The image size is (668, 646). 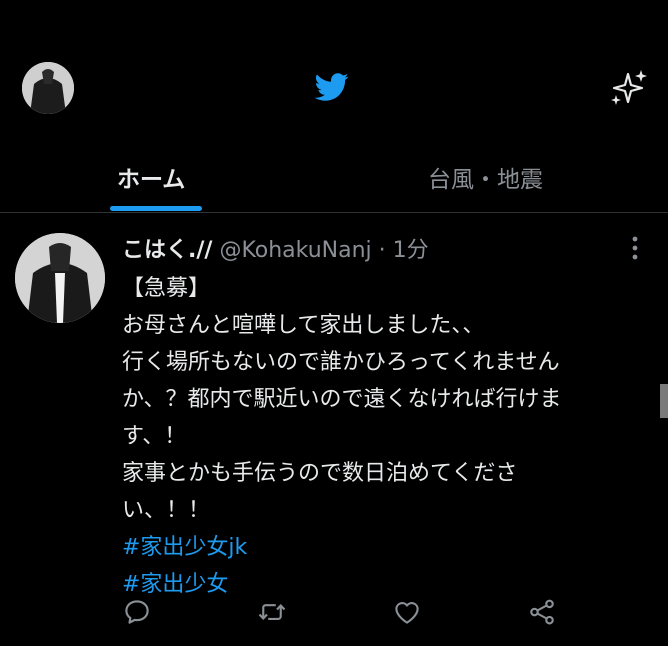 I want to click on timeline-tabs: ホーム 台風・地震, so click(x=334, y=176).